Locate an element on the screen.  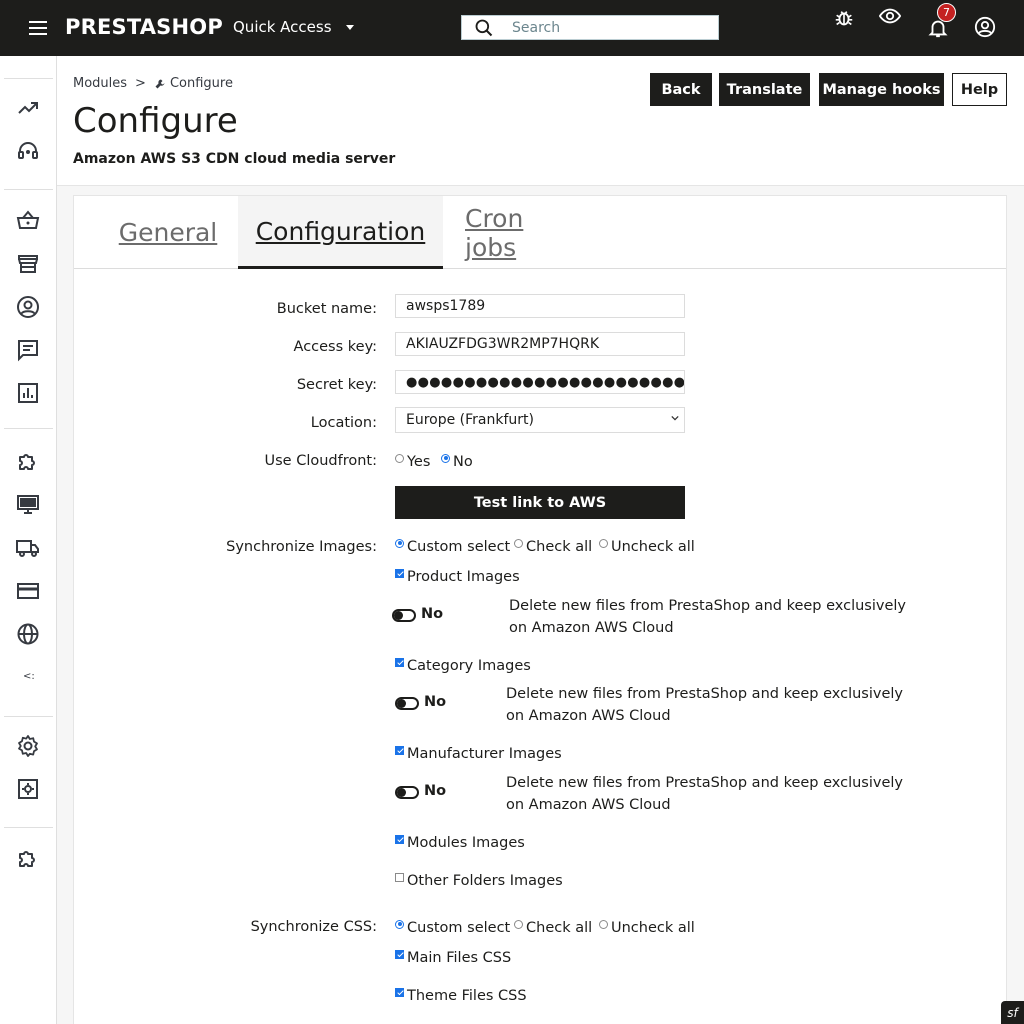
symfony-toolbar-icon: sf is located at coordinates (1012, 1012).